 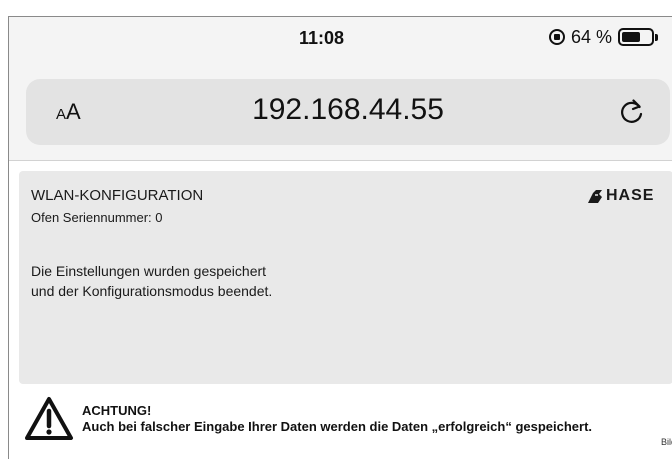 I want to click on address-bar: AA 192.168.44.55, so click(x=348, y=112).